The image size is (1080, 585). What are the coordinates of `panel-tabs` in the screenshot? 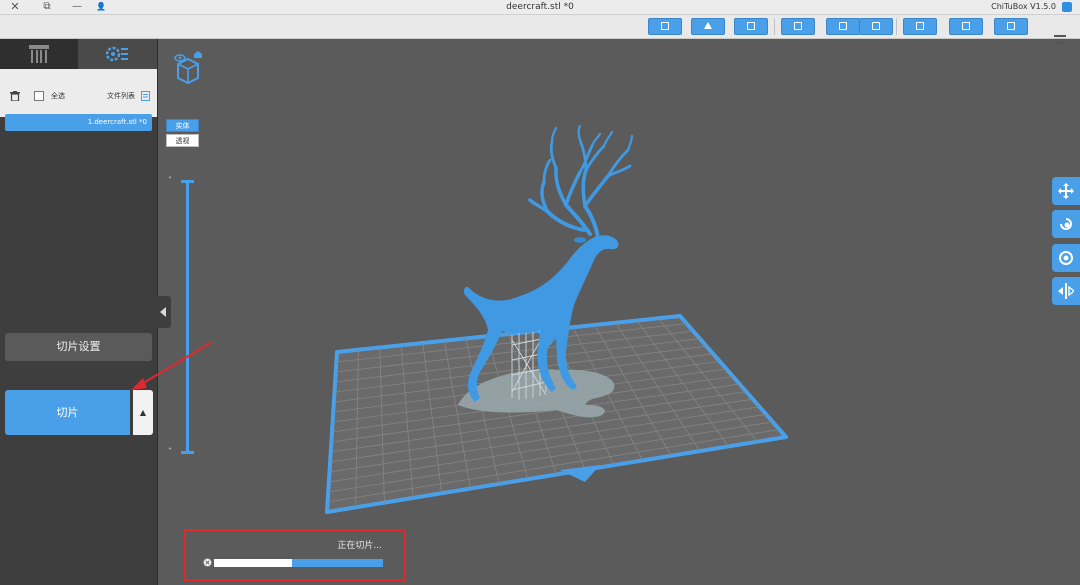 It's located at (78, 54).